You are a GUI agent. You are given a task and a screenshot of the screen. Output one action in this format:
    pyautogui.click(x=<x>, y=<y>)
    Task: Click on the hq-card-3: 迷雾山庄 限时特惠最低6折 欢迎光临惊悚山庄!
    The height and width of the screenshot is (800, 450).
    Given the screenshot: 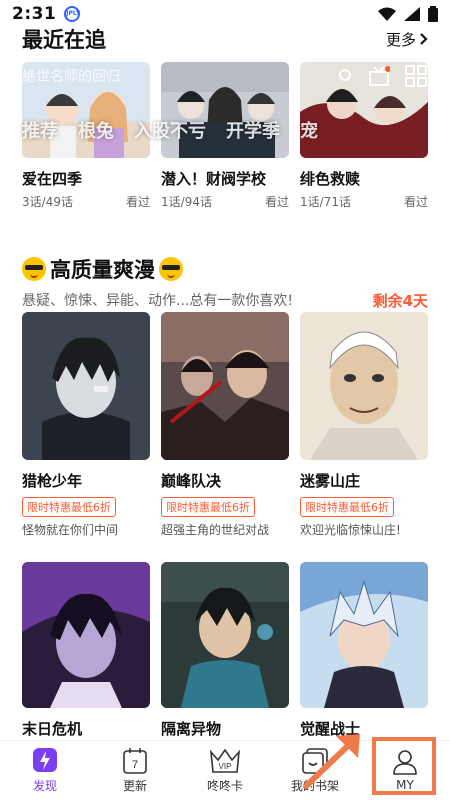 What is the action you would take?
    pyautogui.click(x=364, y=425)
    